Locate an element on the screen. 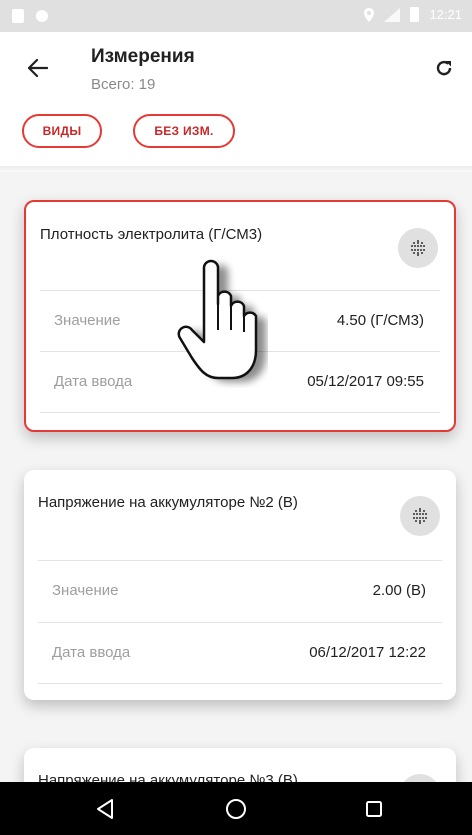  notification-dot-icon is located at coordinates (42, 16).